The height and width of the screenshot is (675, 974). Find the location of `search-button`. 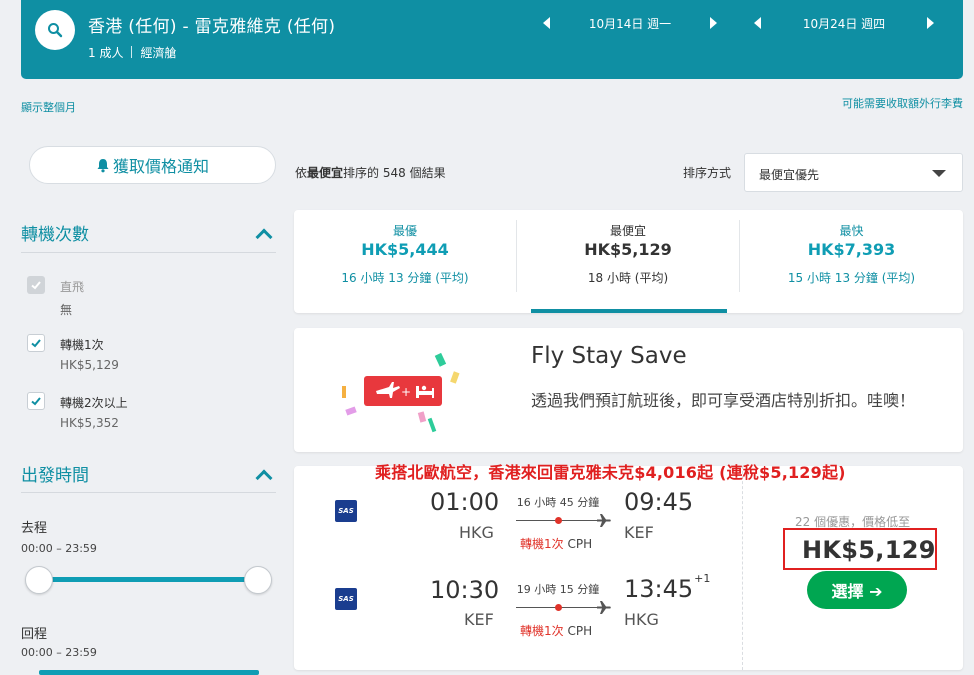

search-button is located at coordinates (55, 30).